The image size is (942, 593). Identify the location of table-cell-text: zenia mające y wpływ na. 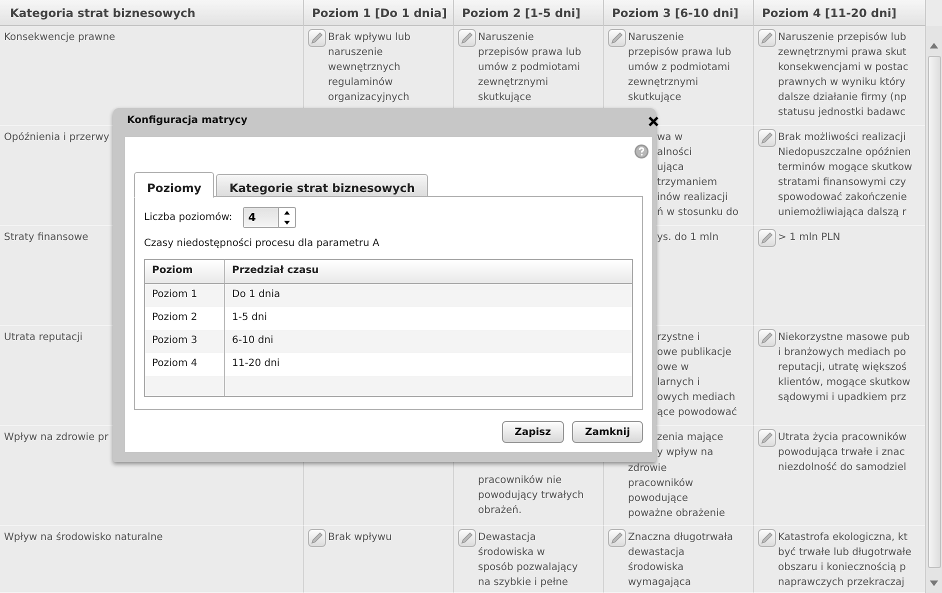
(690, 445).